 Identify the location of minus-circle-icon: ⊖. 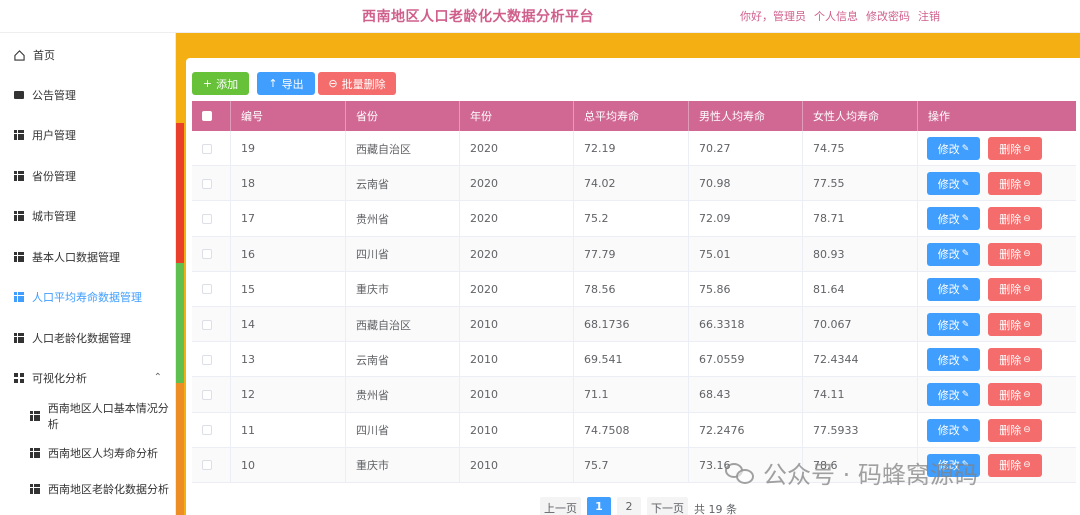
(333, 83).